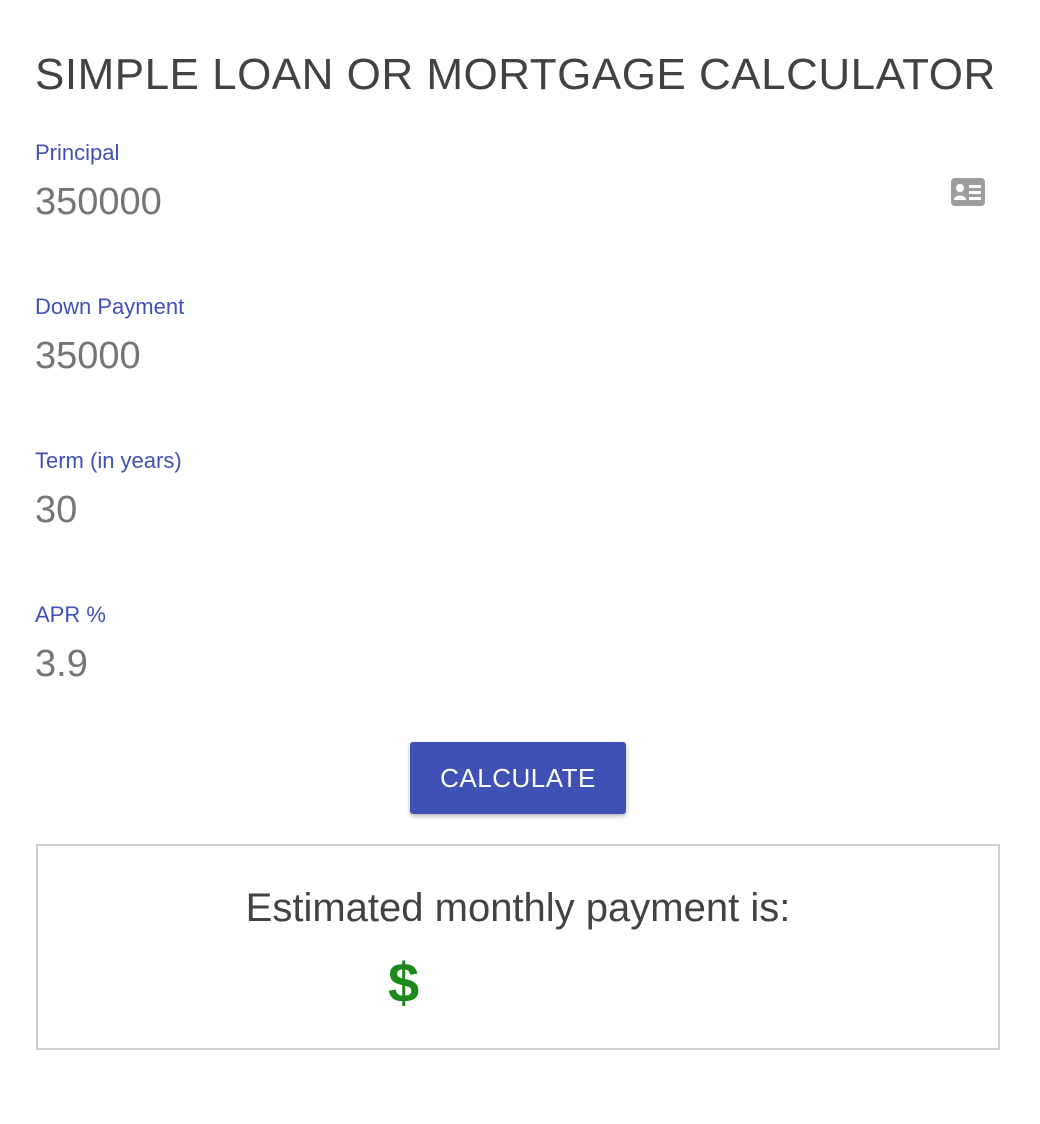  What do you see at coordinates (518, 778) in the screenshot?
I see `calculate-button: CALCULATE` at bounding box center [518, 778].